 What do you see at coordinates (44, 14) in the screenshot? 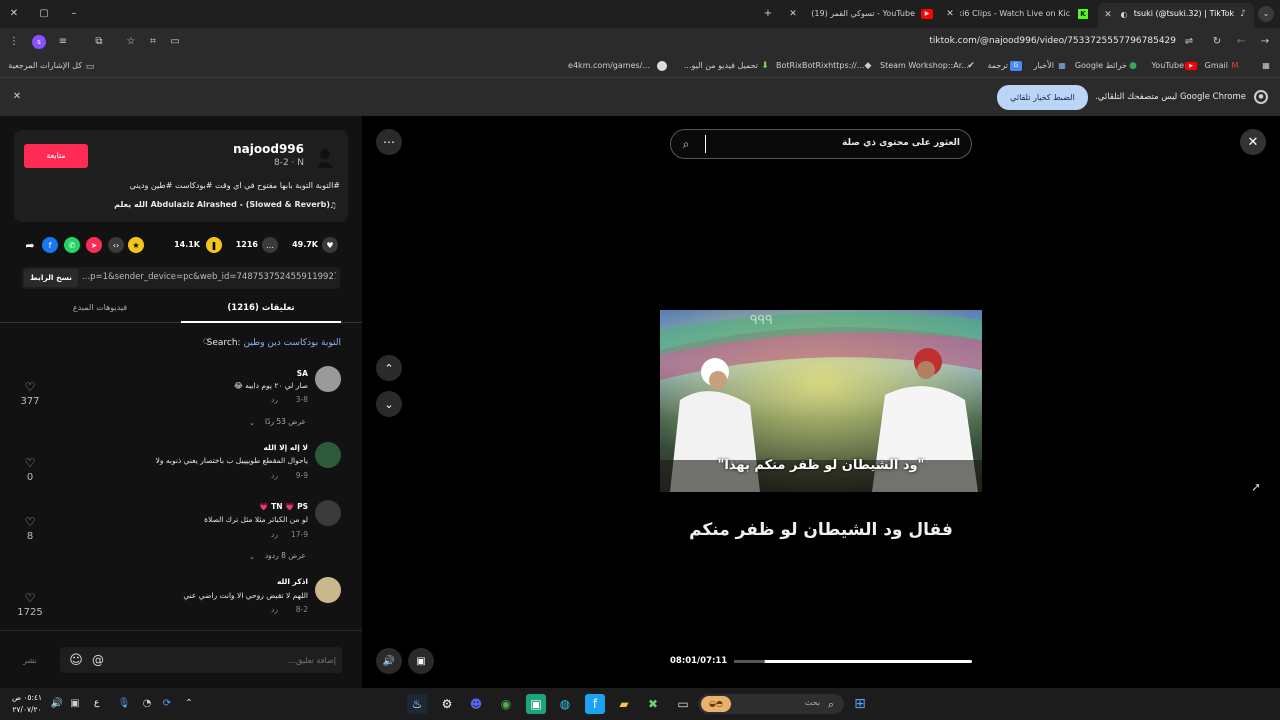
I see `tab-search-icon: ▢` at bounding box center [44, 14].